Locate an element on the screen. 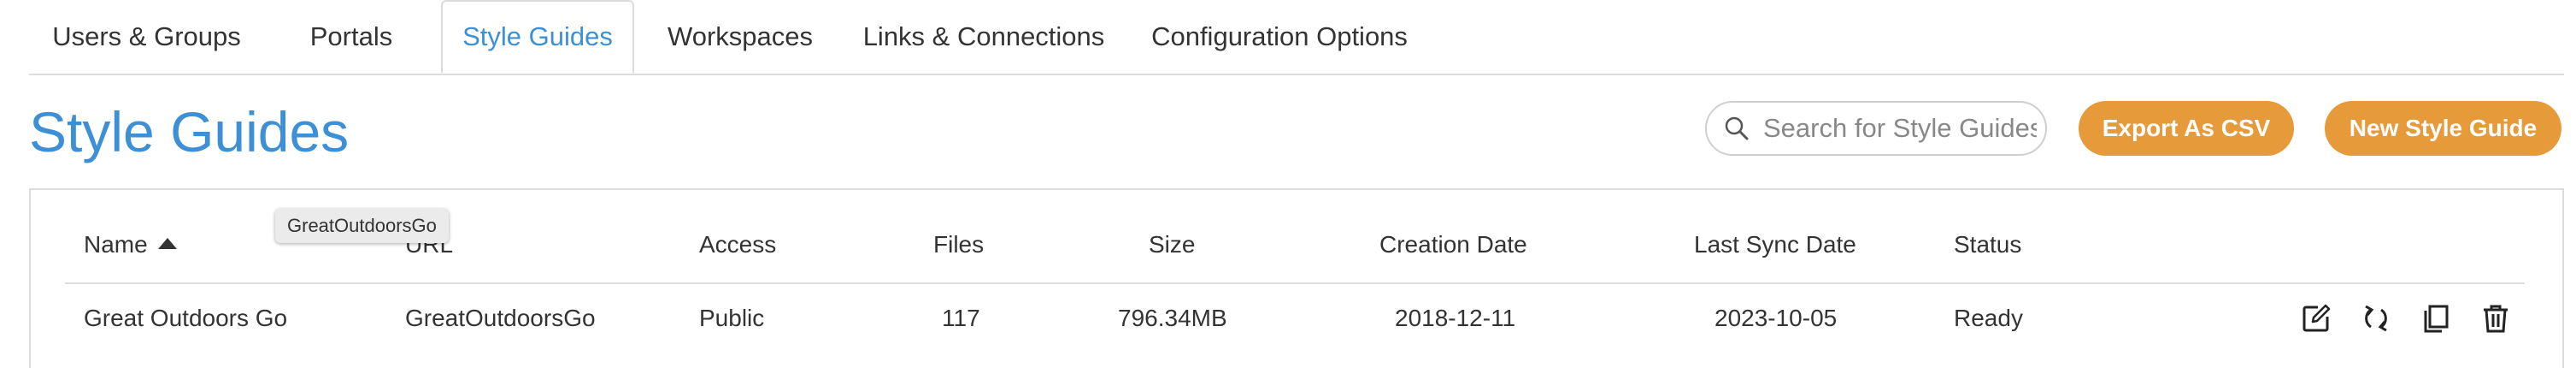  tab-configuration-options: Configuration Options is located at coordinates (1279, 37).